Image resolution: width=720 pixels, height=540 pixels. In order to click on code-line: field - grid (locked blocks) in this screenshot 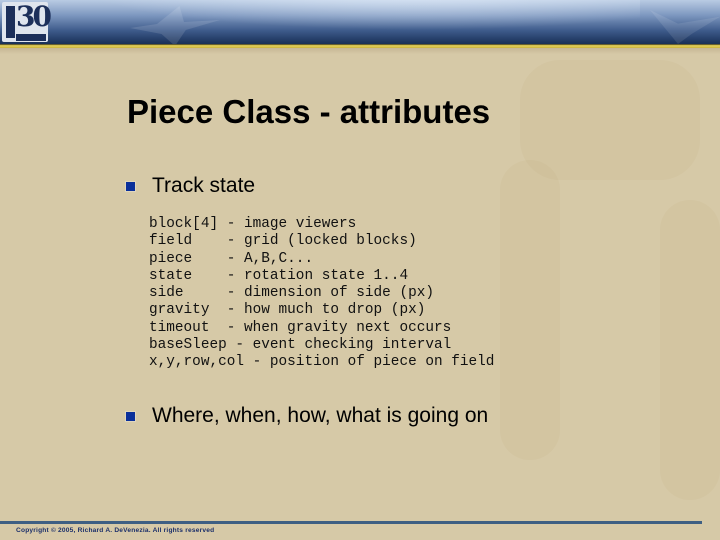, I will do `click(283, 241)`.